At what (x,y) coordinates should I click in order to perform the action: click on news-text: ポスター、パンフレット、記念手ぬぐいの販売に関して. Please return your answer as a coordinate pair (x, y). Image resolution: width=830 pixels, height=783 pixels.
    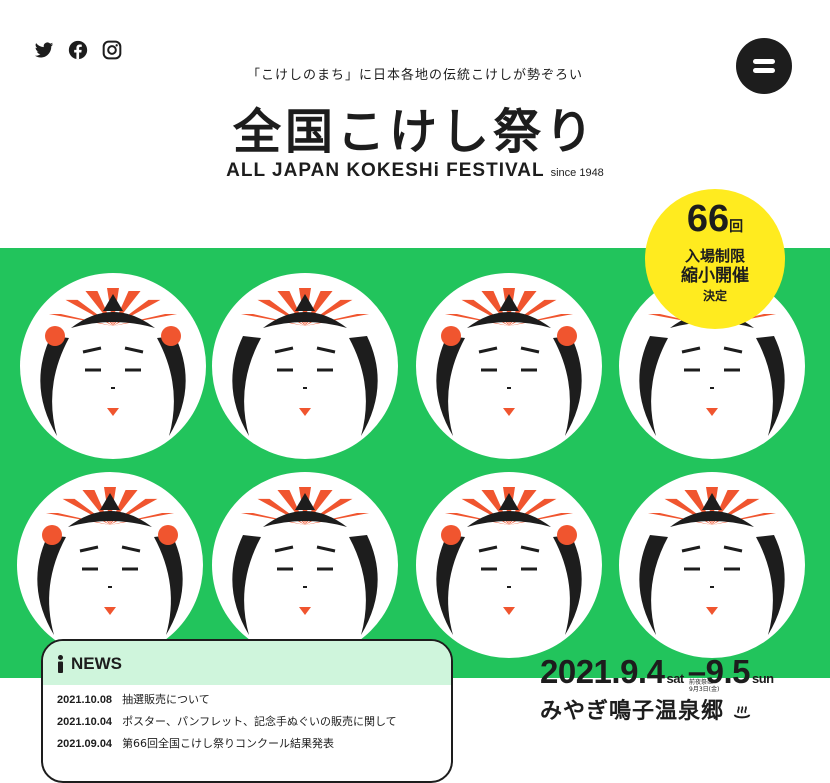
    Looking at the image, I should click on (259, 721).